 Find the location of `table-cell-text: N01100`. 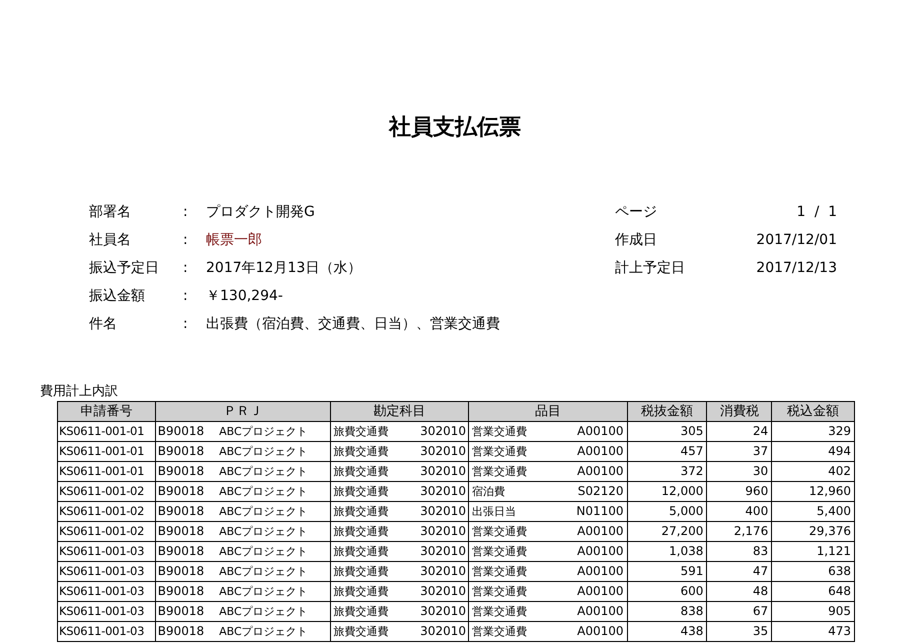

table-cell-text: N01100 is located at coordinates (600, 511).